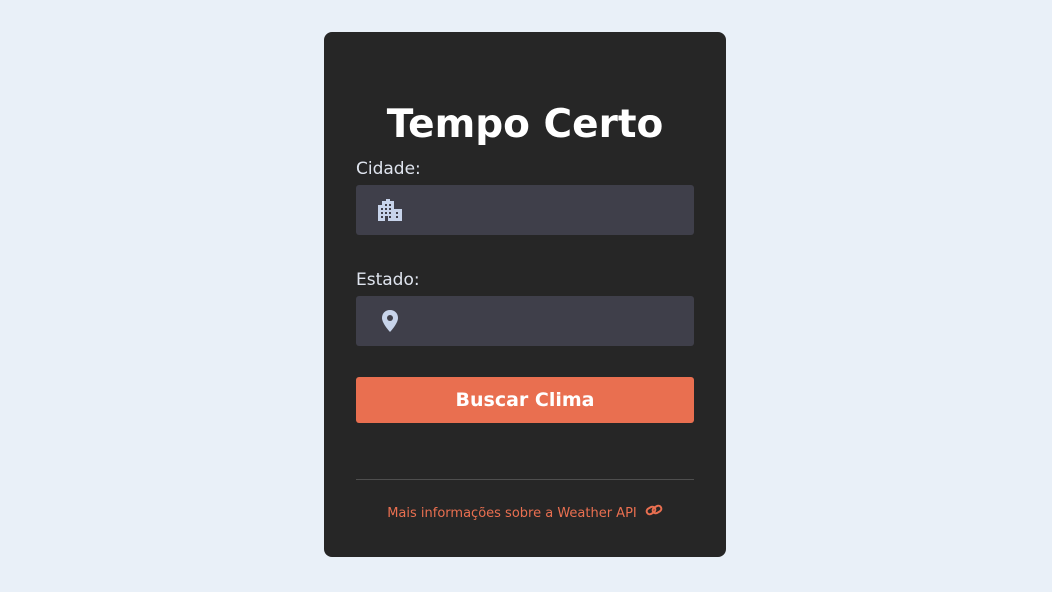  Describe the element at coordinates (525, 400) in the screenshot. I see `search-weather-button: Buscar Clima` at that location.